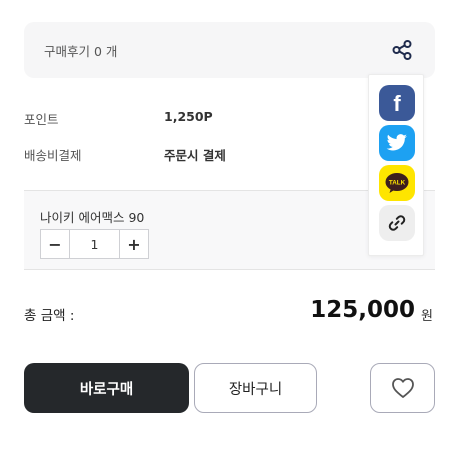  Describe the element at coordinates (106, 388) in the screenshot. I see `buy-now-button: 바로구매` at that location.